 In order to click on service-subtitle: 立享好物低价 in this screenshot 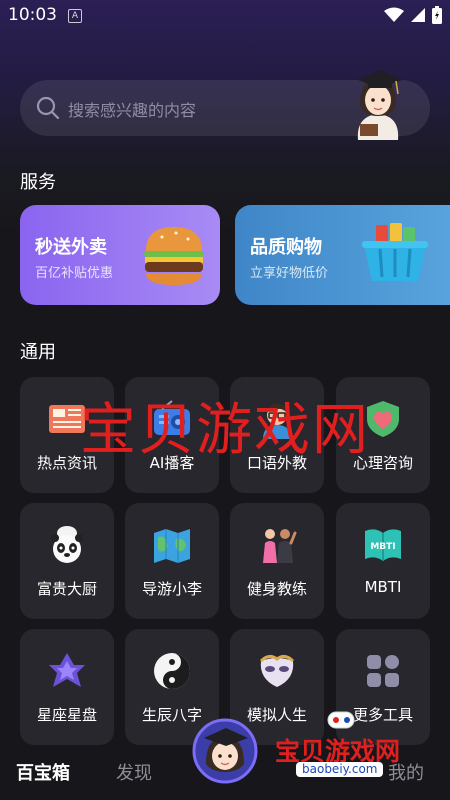, I will do `click(289, 273)`.